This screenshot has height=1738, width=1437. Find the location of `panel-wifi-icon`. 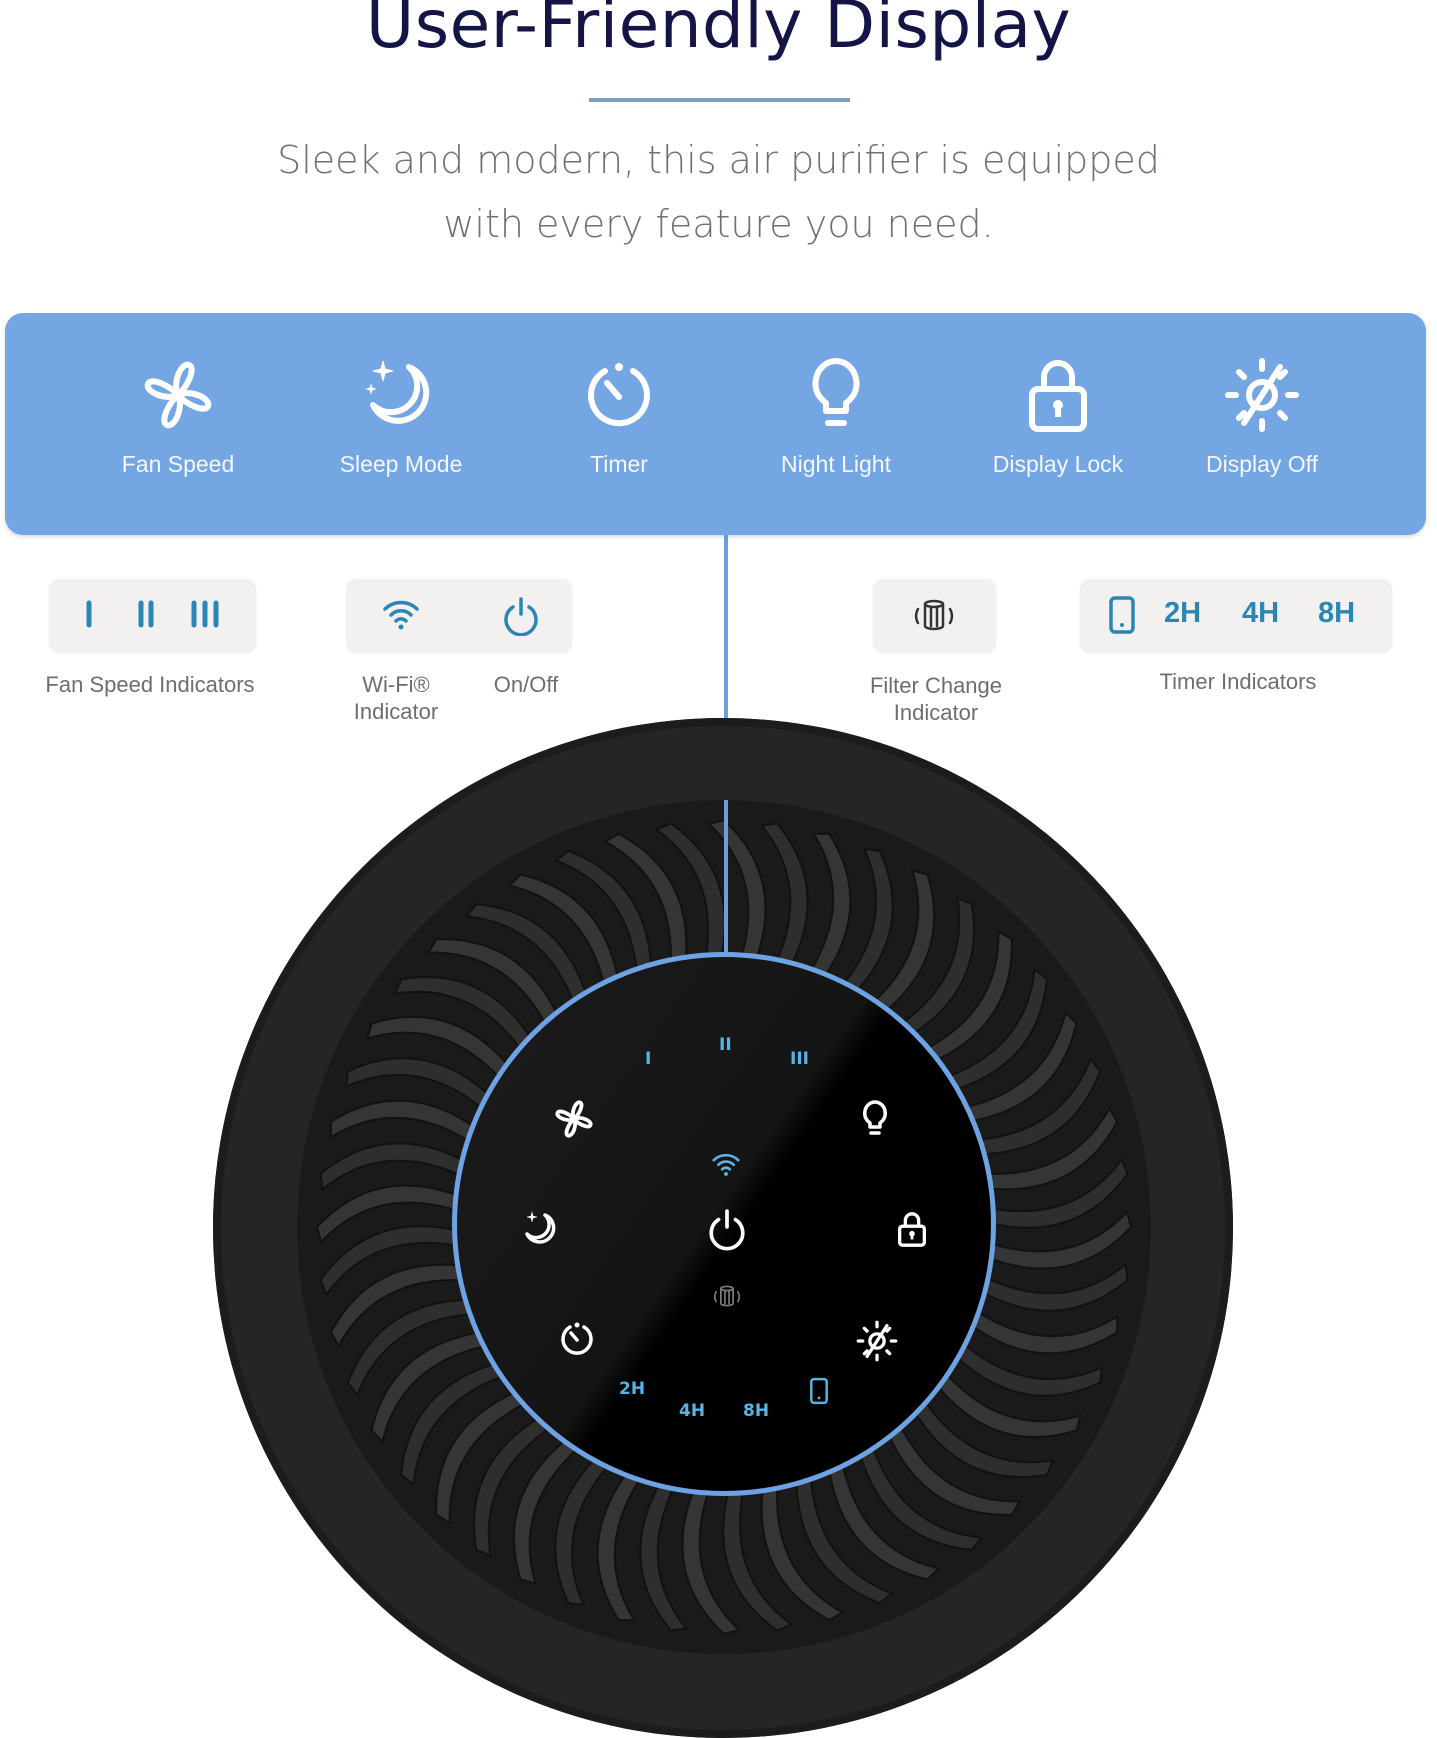

panel-wifi-icon is located at coordinates (726, 1164).